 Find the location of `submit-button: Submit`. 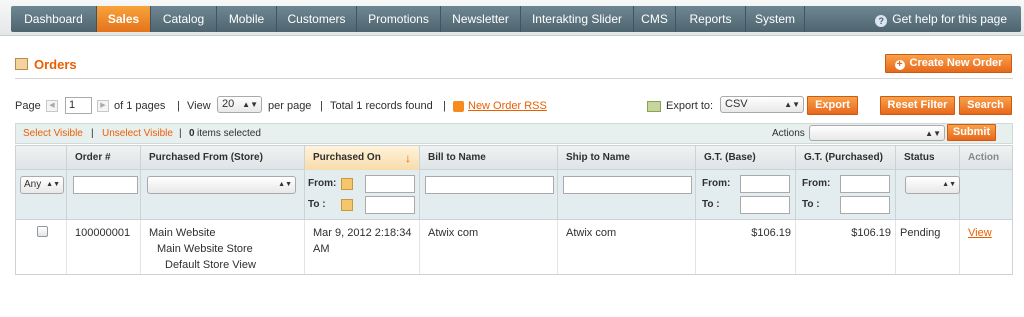

submit-button: Submit is located at coordinates (971, 132).